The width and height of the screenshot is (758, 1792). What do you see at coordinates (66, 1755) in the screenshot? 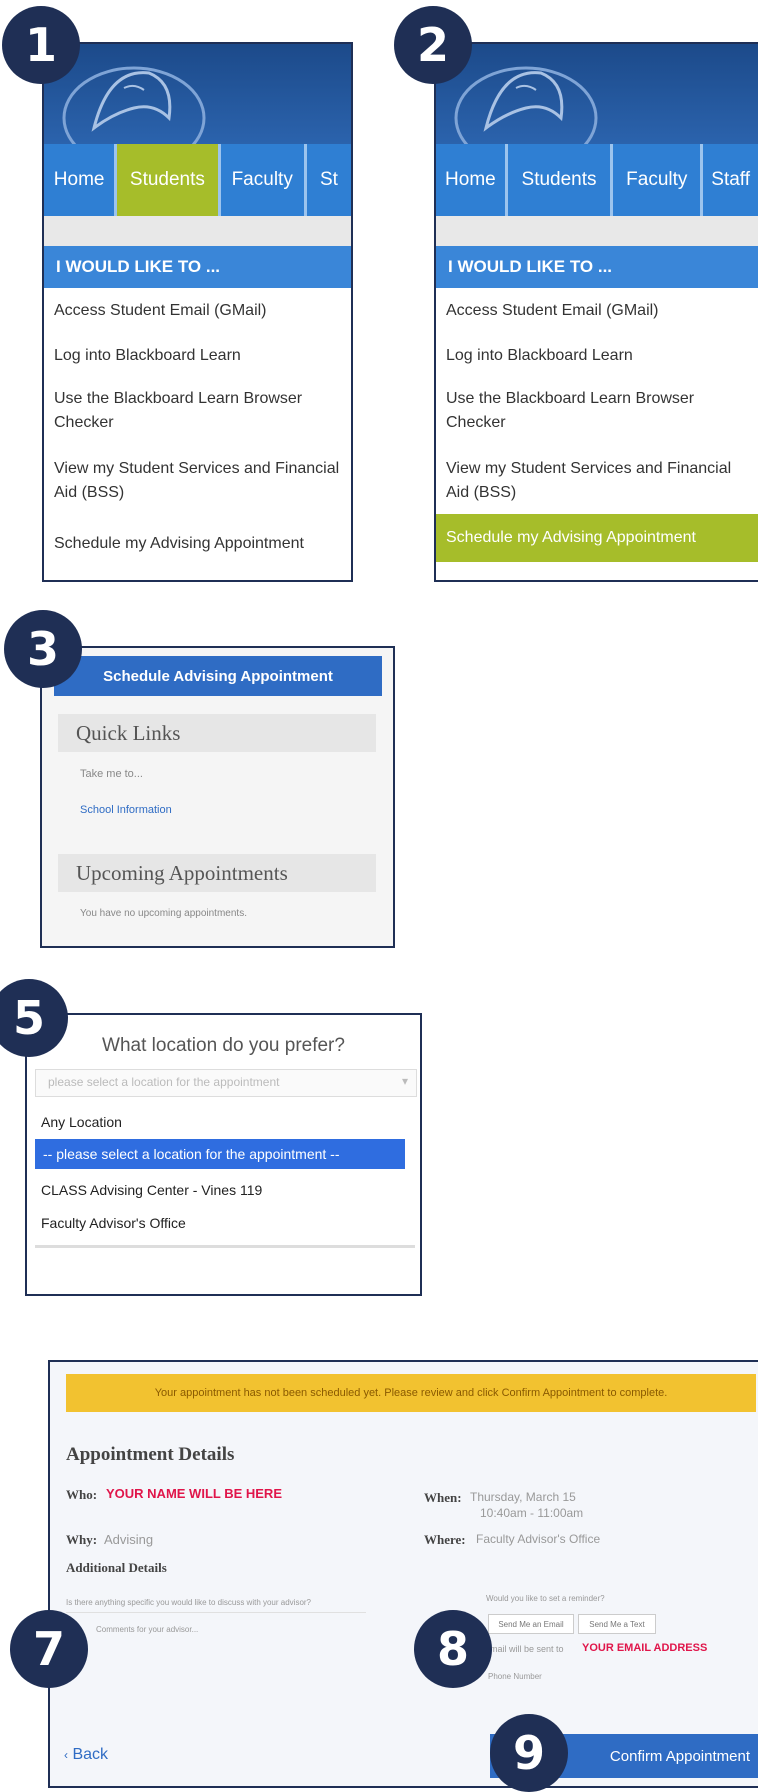
I see `chevron-left-icon: ‹` at bounding box center [66, 1755].